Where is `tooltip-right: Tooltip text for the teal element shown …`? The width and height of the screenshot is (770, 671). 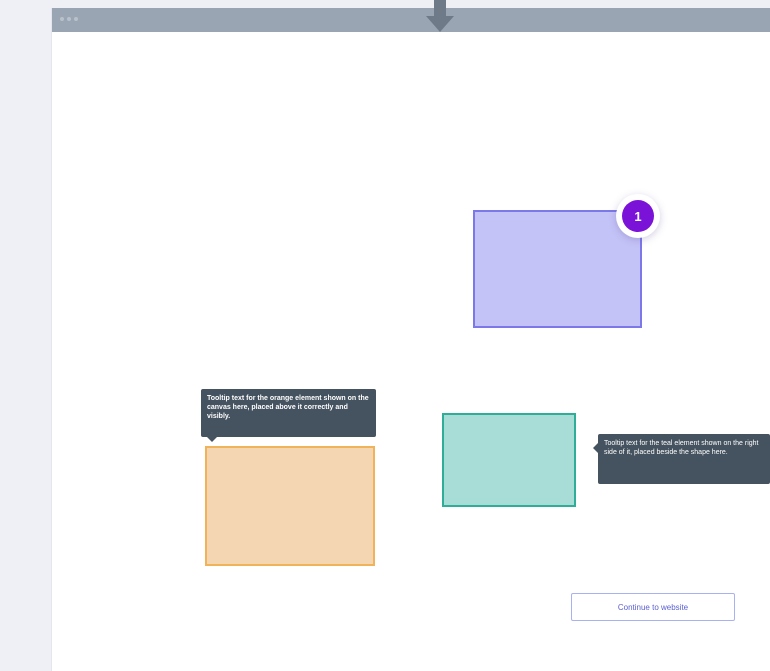 tooltip-right: Tooltip text for the teal element shown … is located at coordinates (681, 459).